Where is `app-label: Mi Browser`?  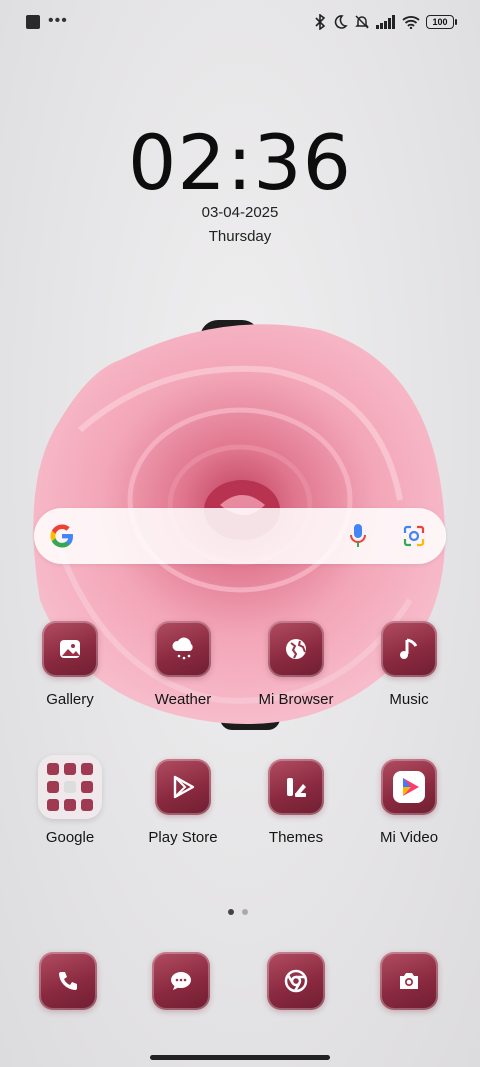
app-label: Mi Browser is located at coordinates (296, 699).